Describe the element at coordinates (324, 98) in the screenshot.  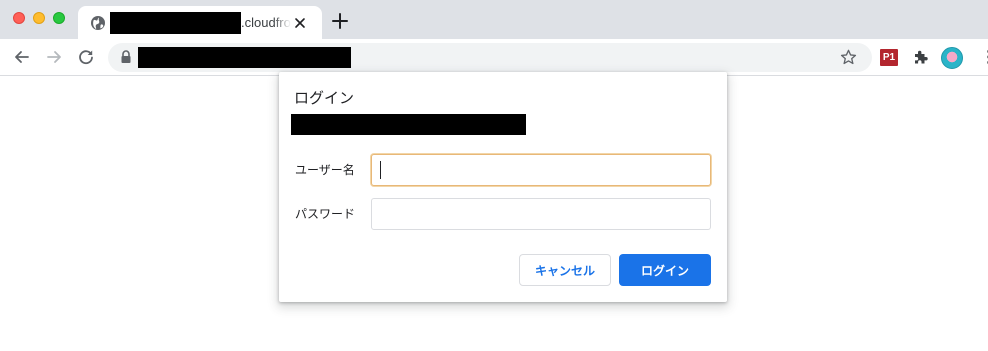
I see `dialog-title: ログイン` at that location.